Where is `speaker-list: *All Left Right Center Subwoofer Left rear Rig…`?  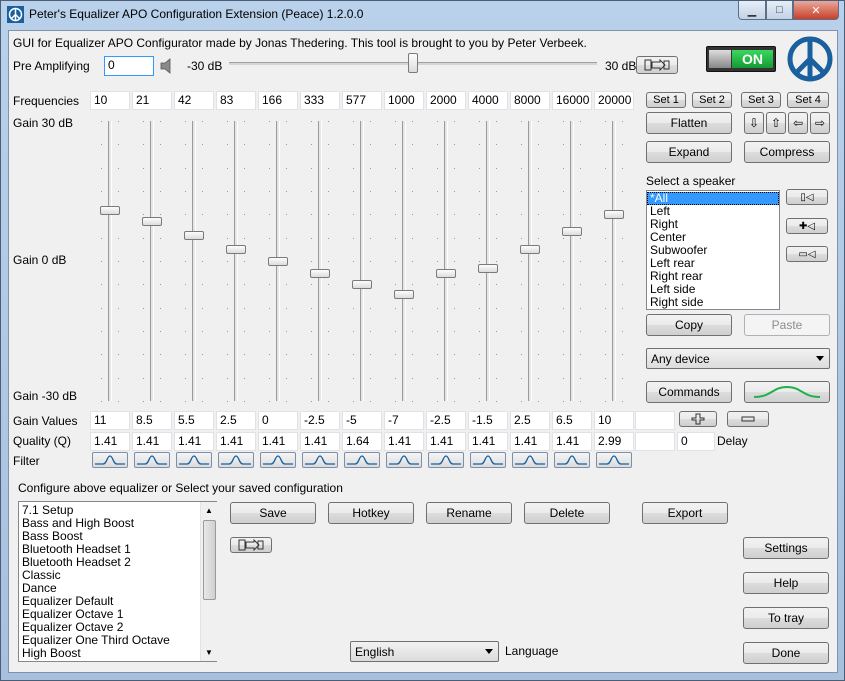 speaker-list: *All Left Right Center Subwoofer Left rear Rig… is located at coordinates (713, 250).